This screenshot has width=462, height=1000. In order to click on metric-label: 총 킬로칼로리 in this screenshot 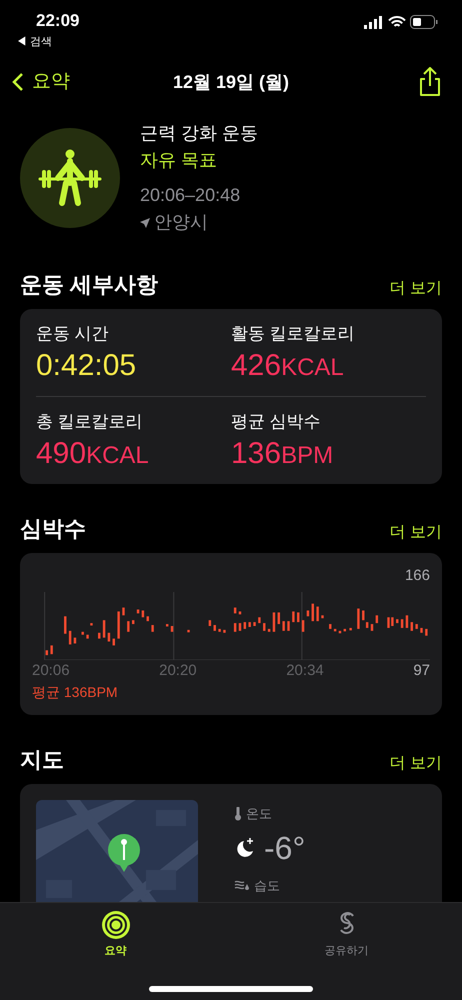, I will do `click(90, 422)`.